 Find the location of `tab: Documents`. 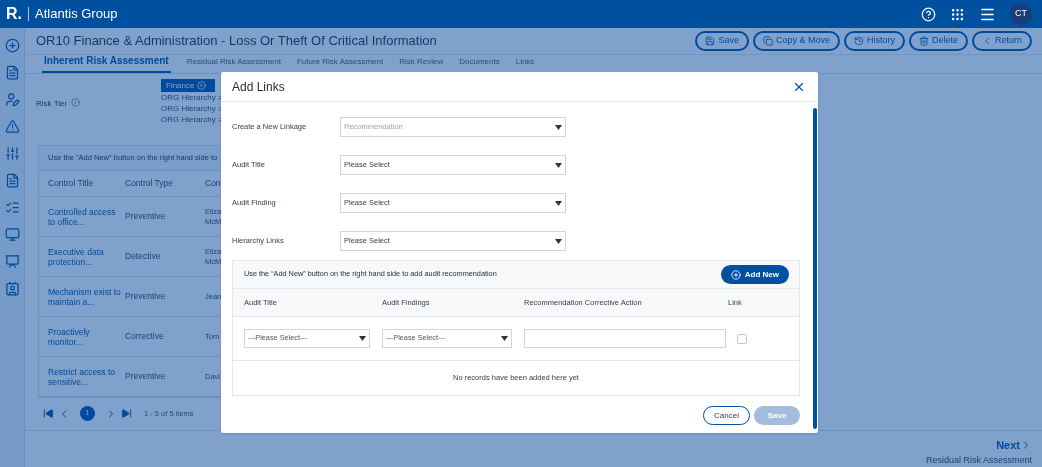

tab: Documents is located at coordinates (479, 64).